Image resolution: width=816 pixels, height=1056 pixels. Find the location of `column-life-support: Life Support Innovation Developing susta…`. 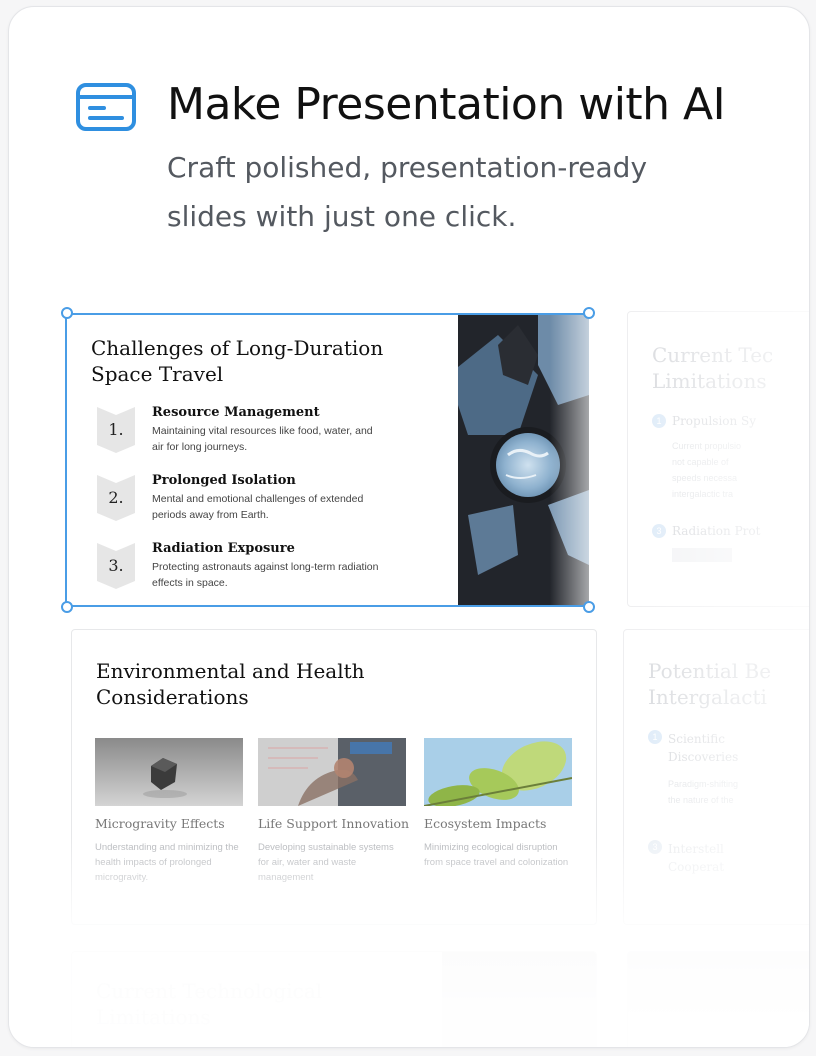

column-life-support: Life Support Innovation Developing susta… is located at coordinates (334, 811).